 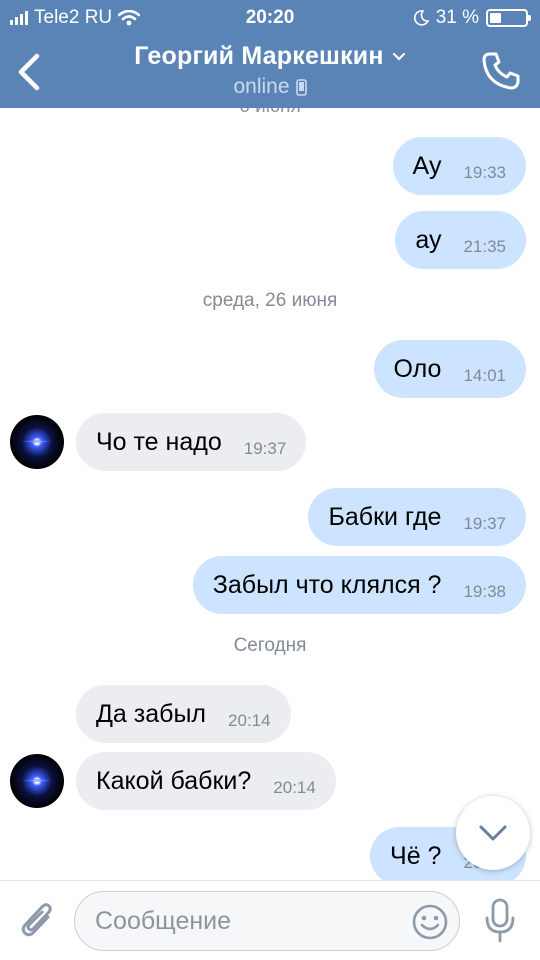 What do you see at coordinates (270, 166) in the screenshot?
I see `outgoing-message: Ау 19:33` at bounding box center [270, 166].